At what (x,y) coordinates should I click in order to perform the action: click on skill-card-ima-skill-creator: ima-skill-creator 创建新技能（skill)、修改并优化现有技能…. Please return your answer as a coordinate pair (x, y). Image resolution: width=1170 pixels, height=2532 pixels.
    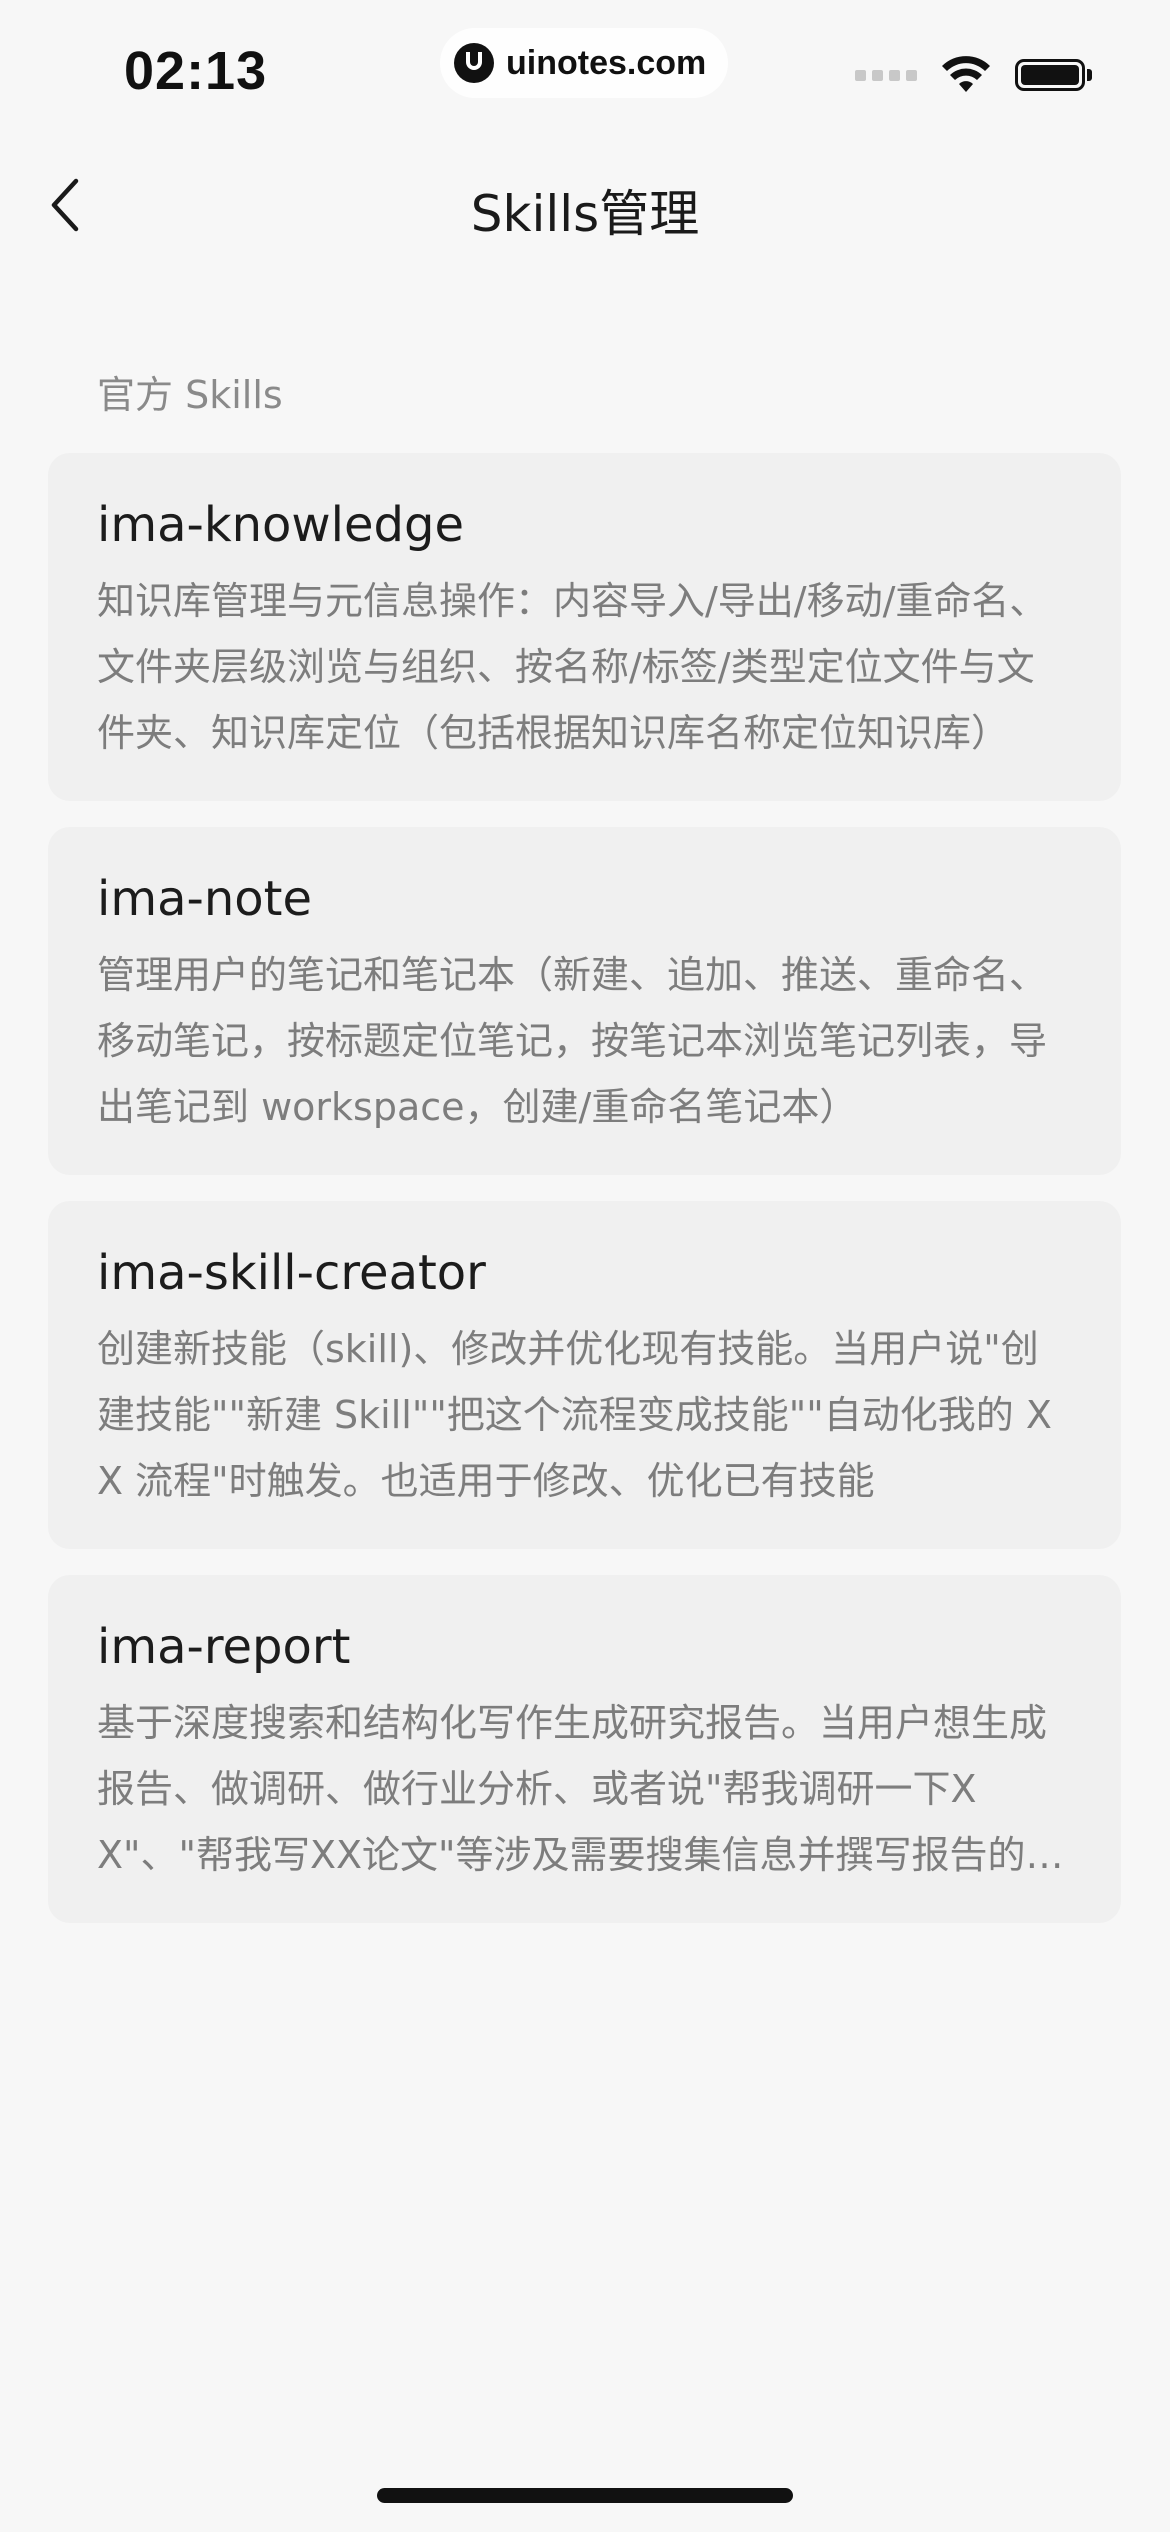
    Looking at the image, I should click on (584, 1375).